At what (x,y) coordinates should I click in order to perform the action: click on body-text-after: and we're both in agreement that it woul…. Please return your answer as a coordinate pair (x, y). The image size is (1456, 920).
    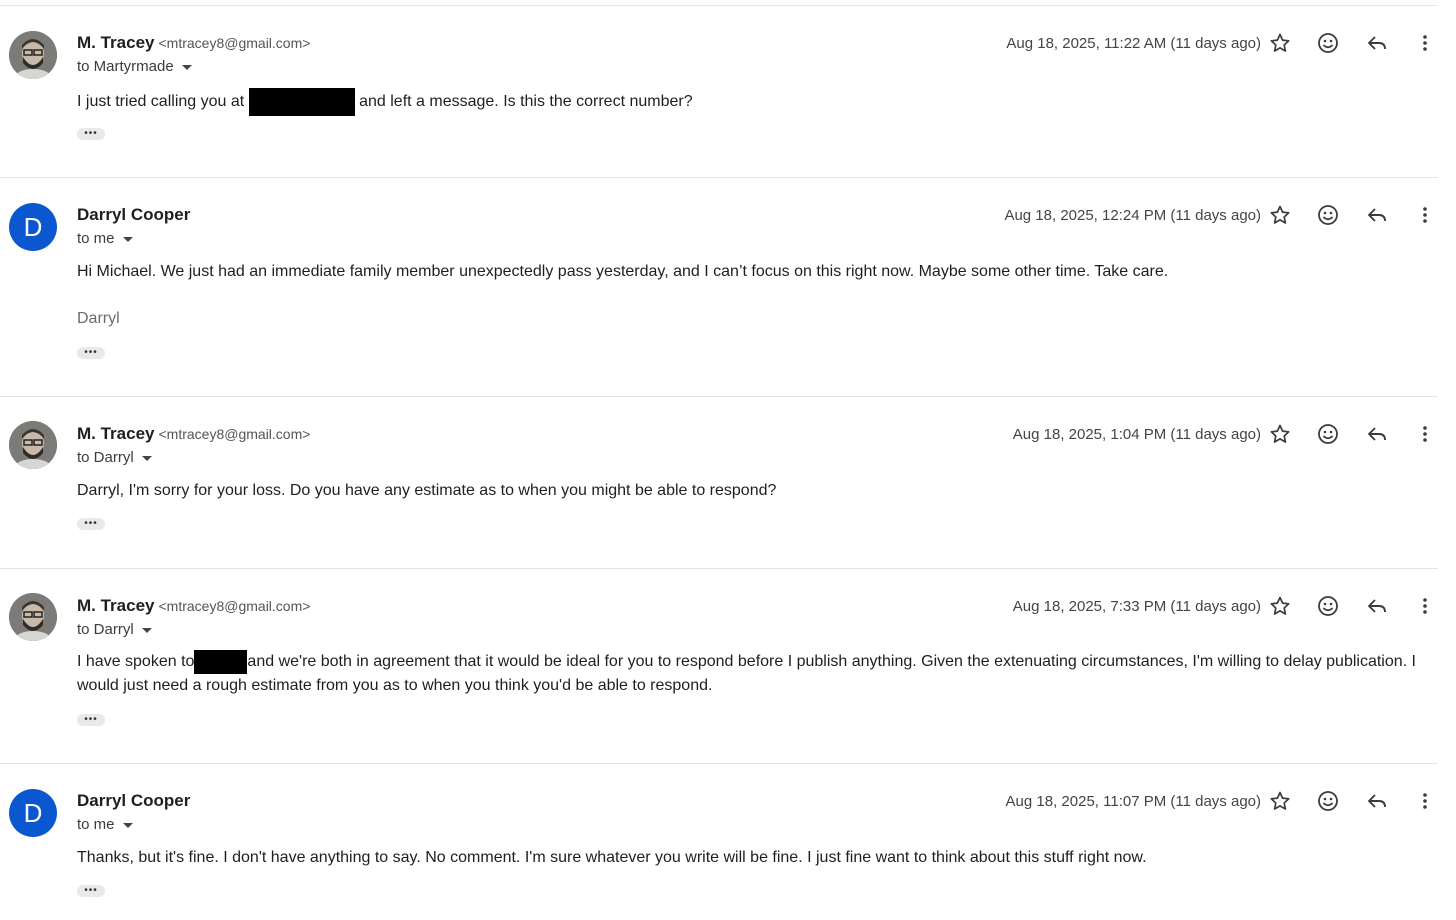
    Looking at the image, I should click on (746, 674).